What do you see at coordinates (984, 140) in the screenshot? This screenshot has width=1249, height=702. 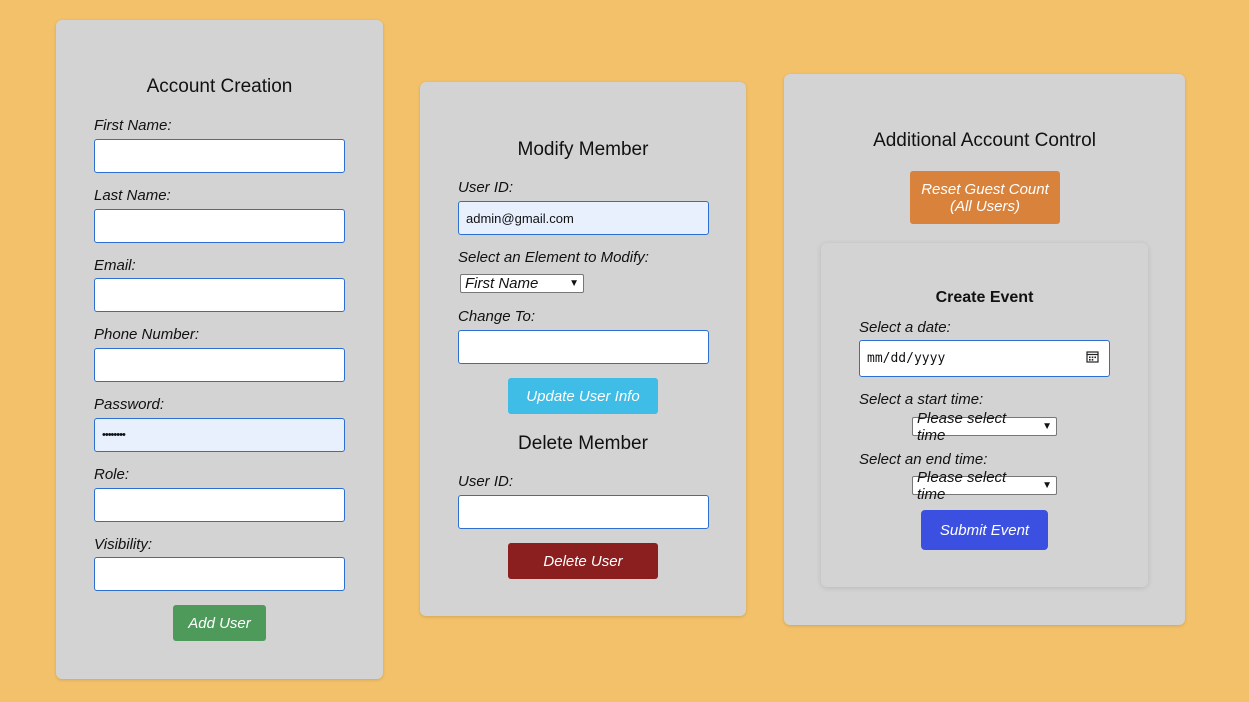 I see `additional-control-title: Additional Account Control` at bounding box center [984, 140].